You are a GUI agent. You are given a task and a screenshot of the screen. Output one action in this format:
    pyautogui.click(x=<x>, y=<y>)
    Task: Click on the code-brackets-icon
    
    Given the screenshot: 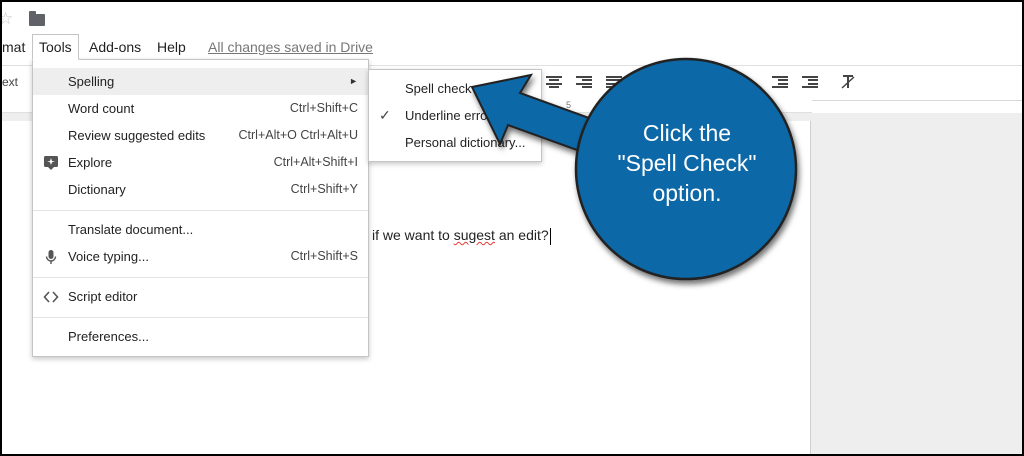 What is the action you would take?
    pyautogui.click(x=51, y=297)
    